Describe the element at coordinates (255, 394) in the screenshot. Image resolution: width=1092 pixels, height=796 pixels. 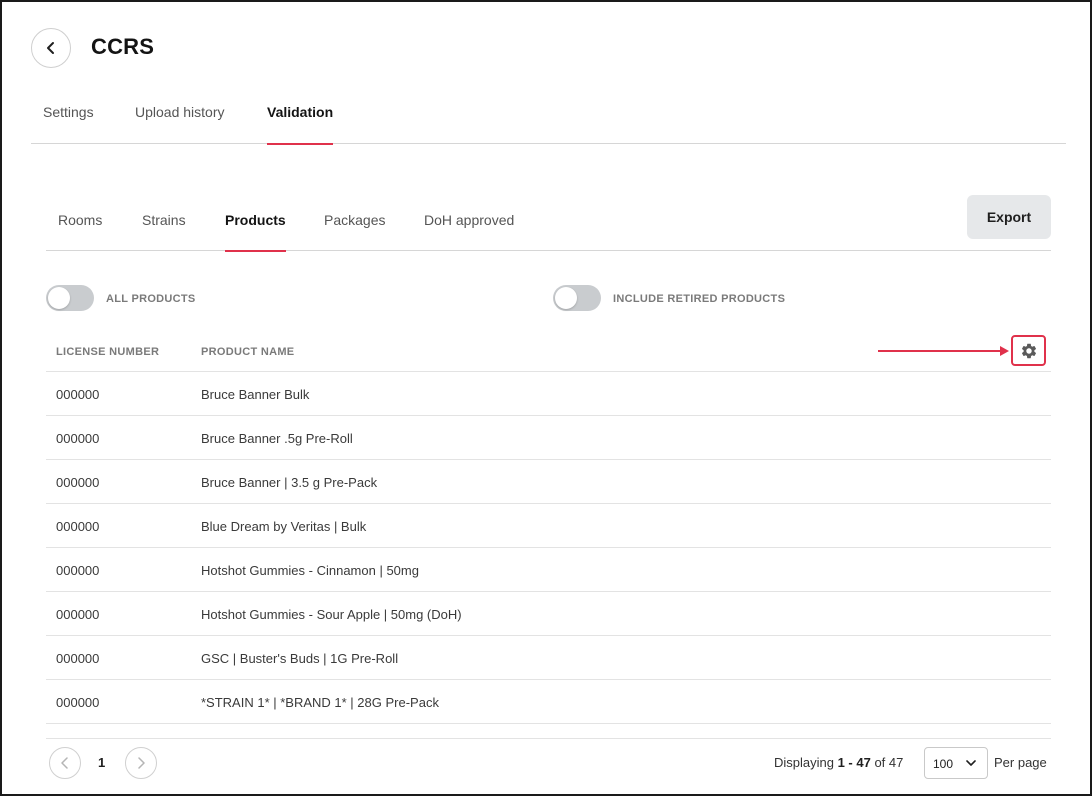
I see `product-name-cell: Bruce Banner Bulk` at that location.